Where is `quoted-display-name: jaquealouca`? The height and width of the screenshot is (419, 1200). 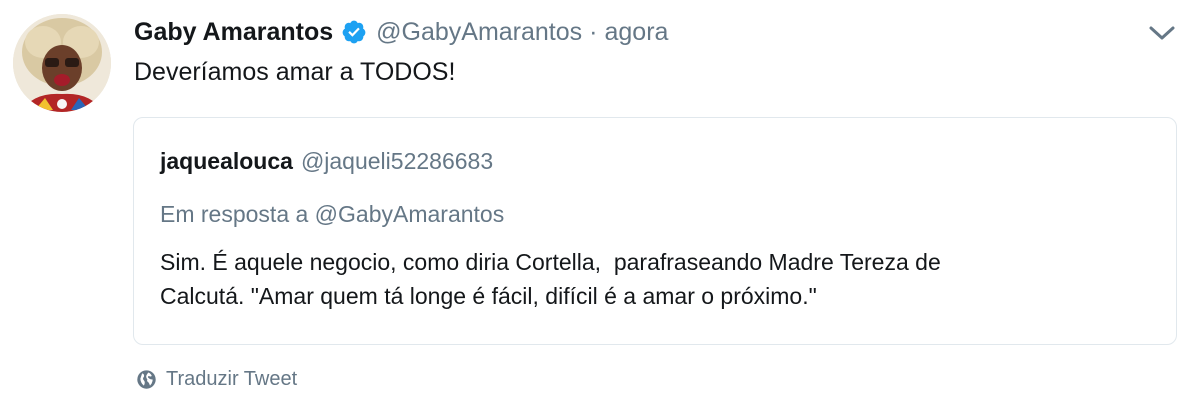 quoted-display-name: jaquealouca is located at coordinates (226, 161).